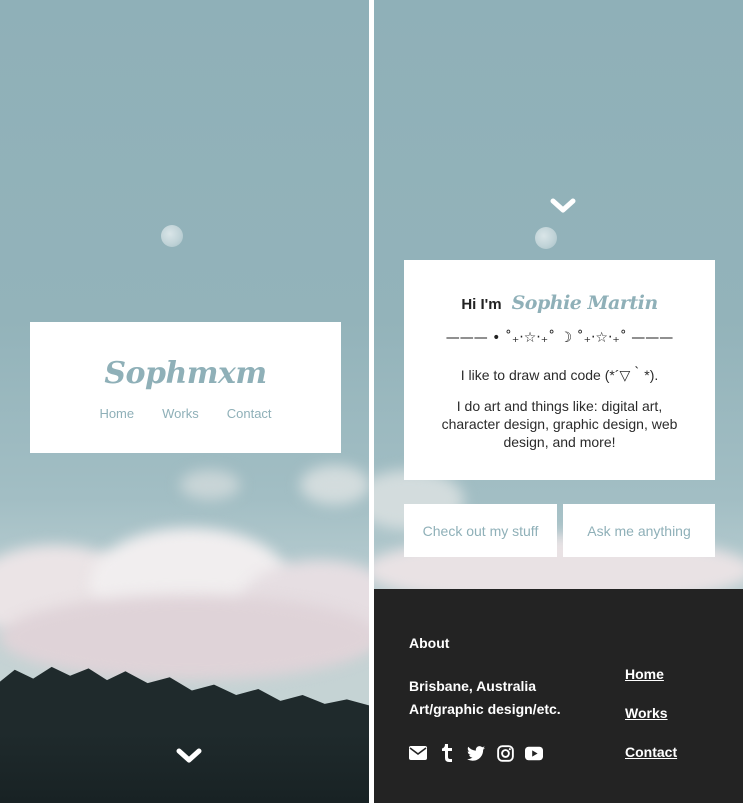 Image resolution: width=743 pixels, height=803 pixels. I want to click on footer-heading: About, so click(429, 643).